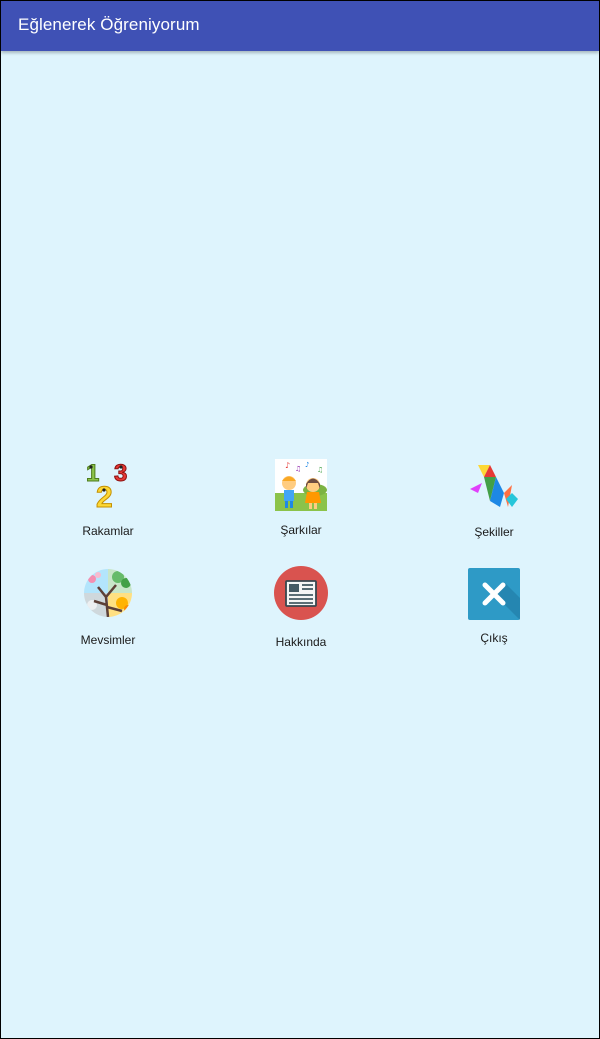  What do you see at coordinates (494, 532) in the screenshot?
I see `shapes-label: Şekiller` at bounding box center [494, 532].